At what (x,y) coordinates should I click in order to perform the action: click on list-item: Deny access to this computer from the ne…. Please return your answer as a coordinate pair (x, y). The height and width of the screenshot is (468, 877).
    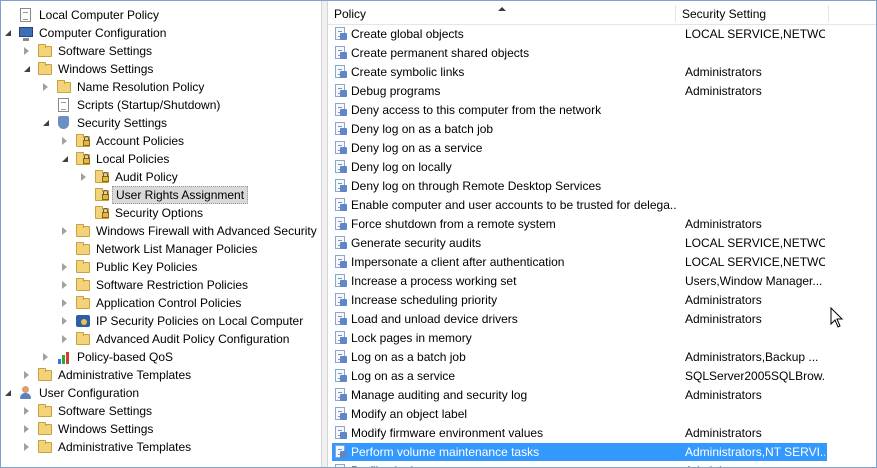
    Looking at the image, I should click on (602, 110).